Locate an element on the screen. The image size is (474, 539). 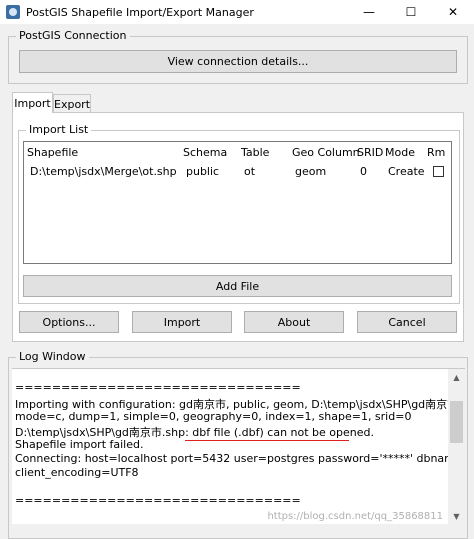
row-shapefile: D:\temp\jsdx\Merge\ot.shp is located at coordinates (103, 171).